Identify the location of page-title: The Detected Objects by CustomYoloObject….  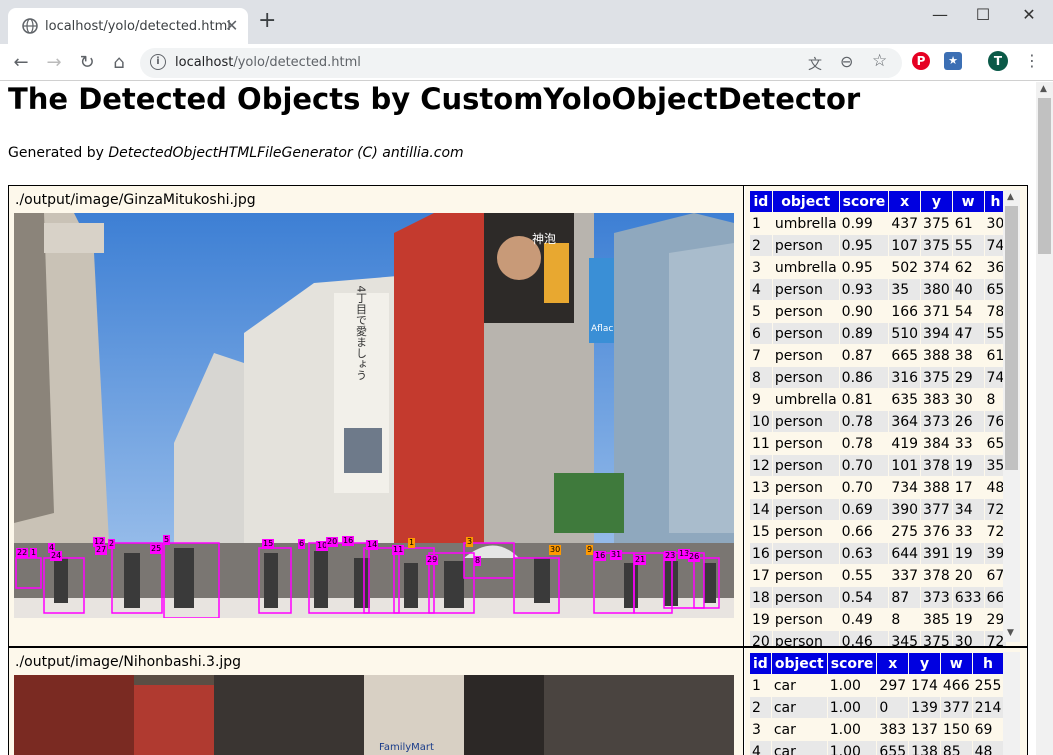
(434, 99).